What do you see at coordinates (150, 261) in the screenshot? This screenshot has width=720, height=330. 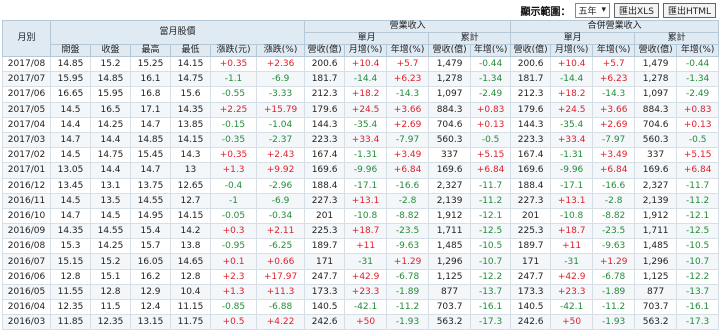 I see `table-cell-h: 16.05` at bounding box center [150, 261].